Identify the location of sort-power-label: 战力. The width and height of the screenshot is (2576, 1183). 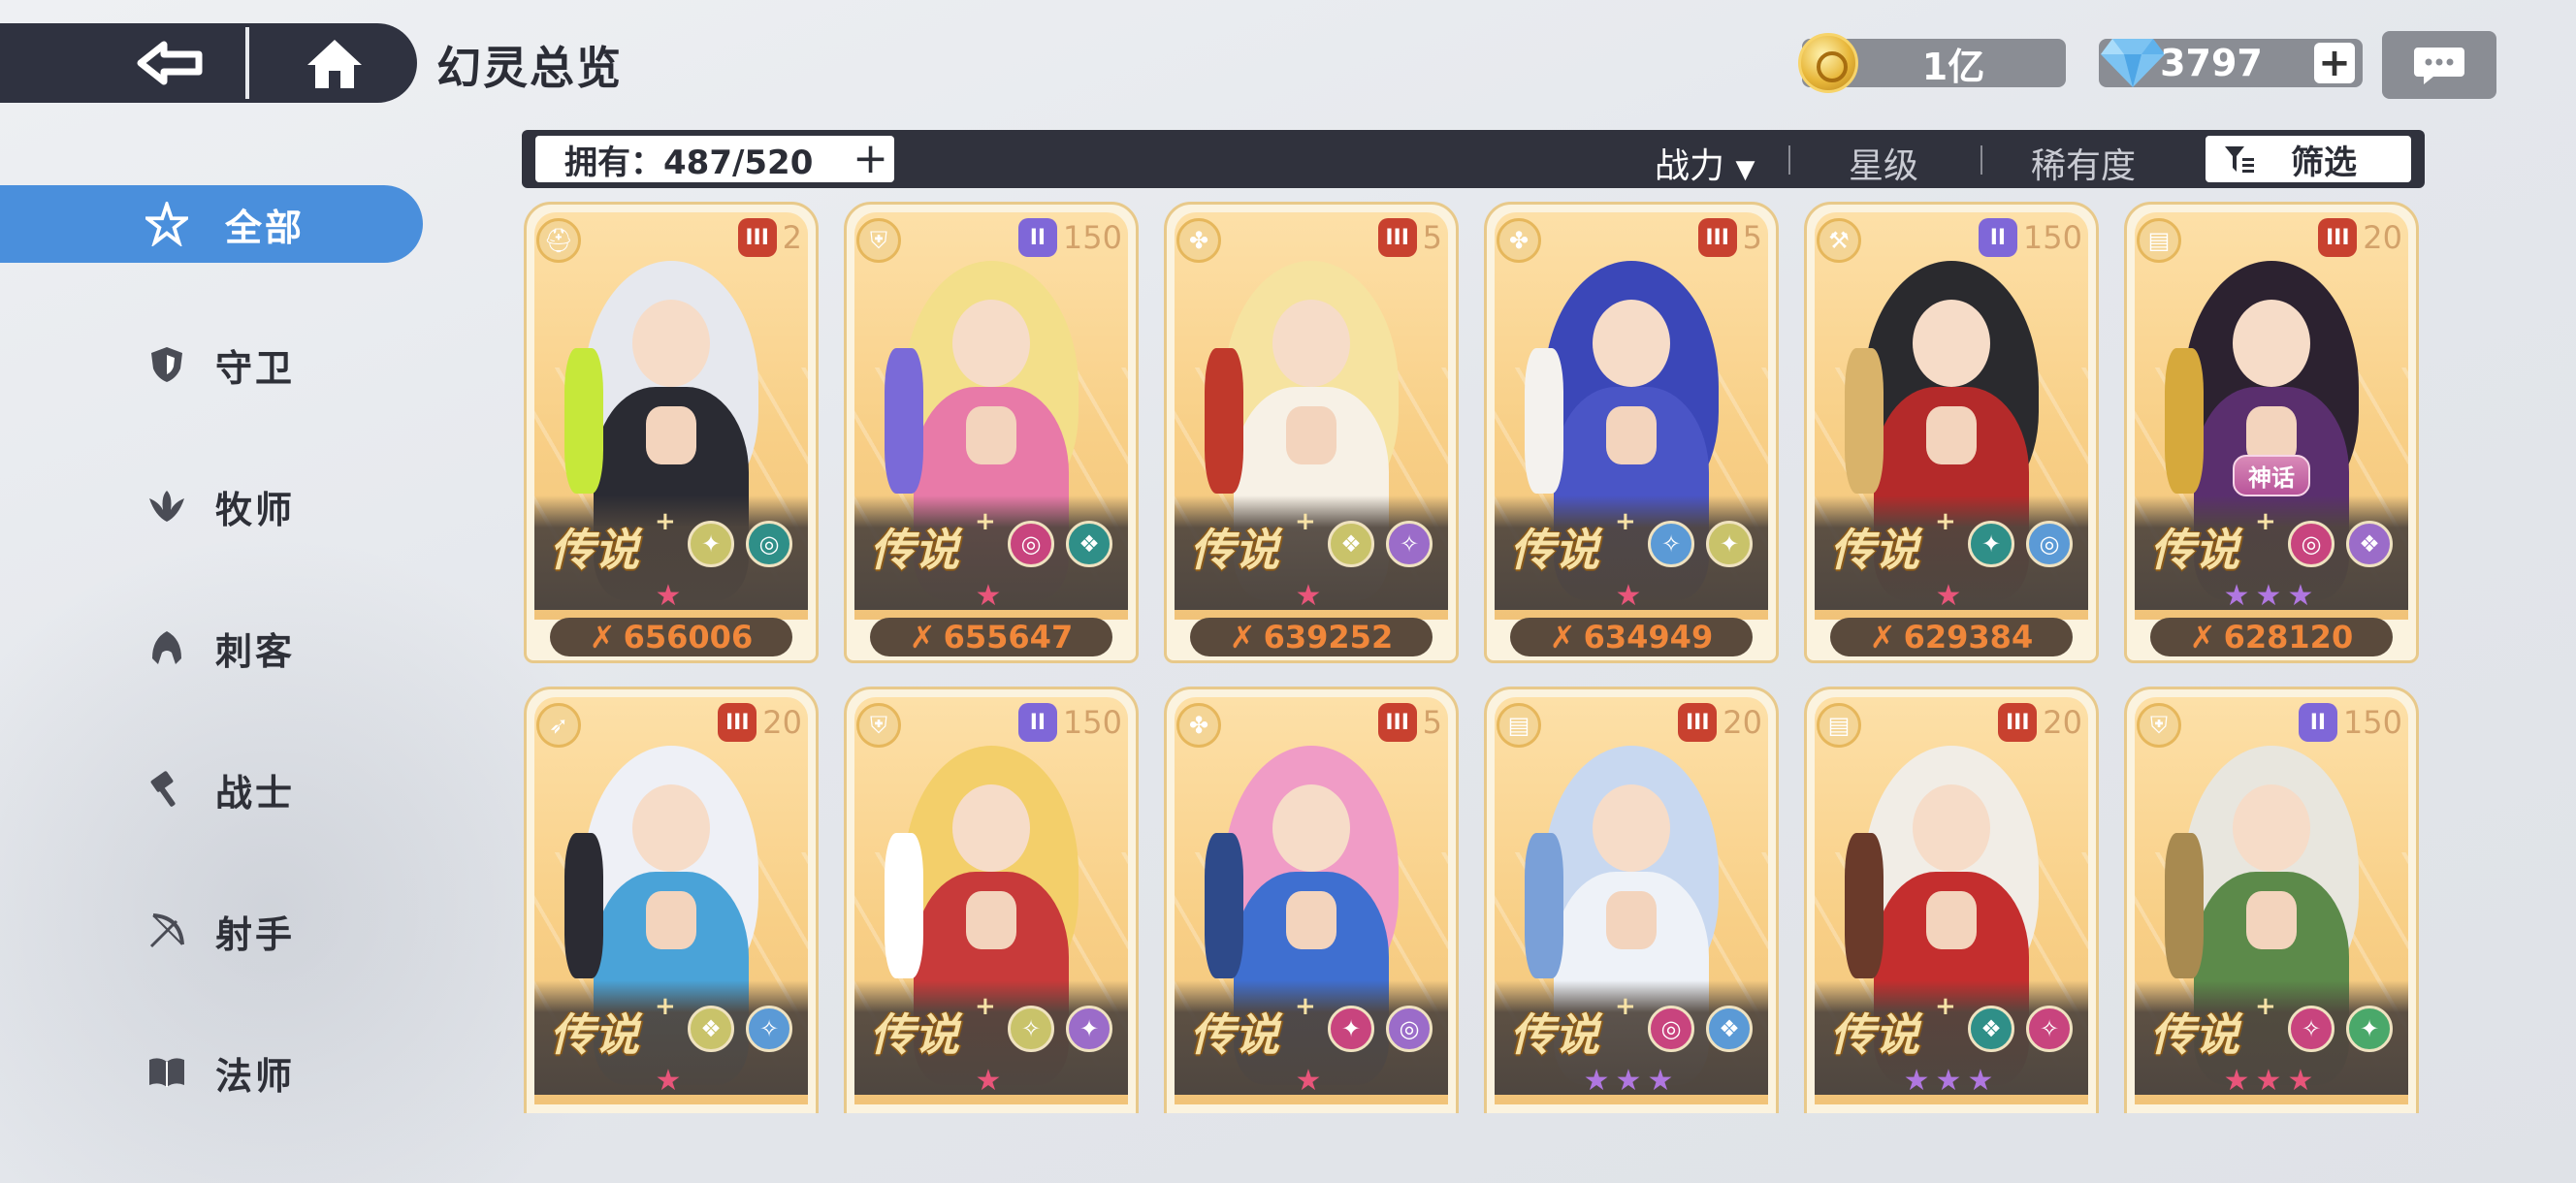
(1690, 166).